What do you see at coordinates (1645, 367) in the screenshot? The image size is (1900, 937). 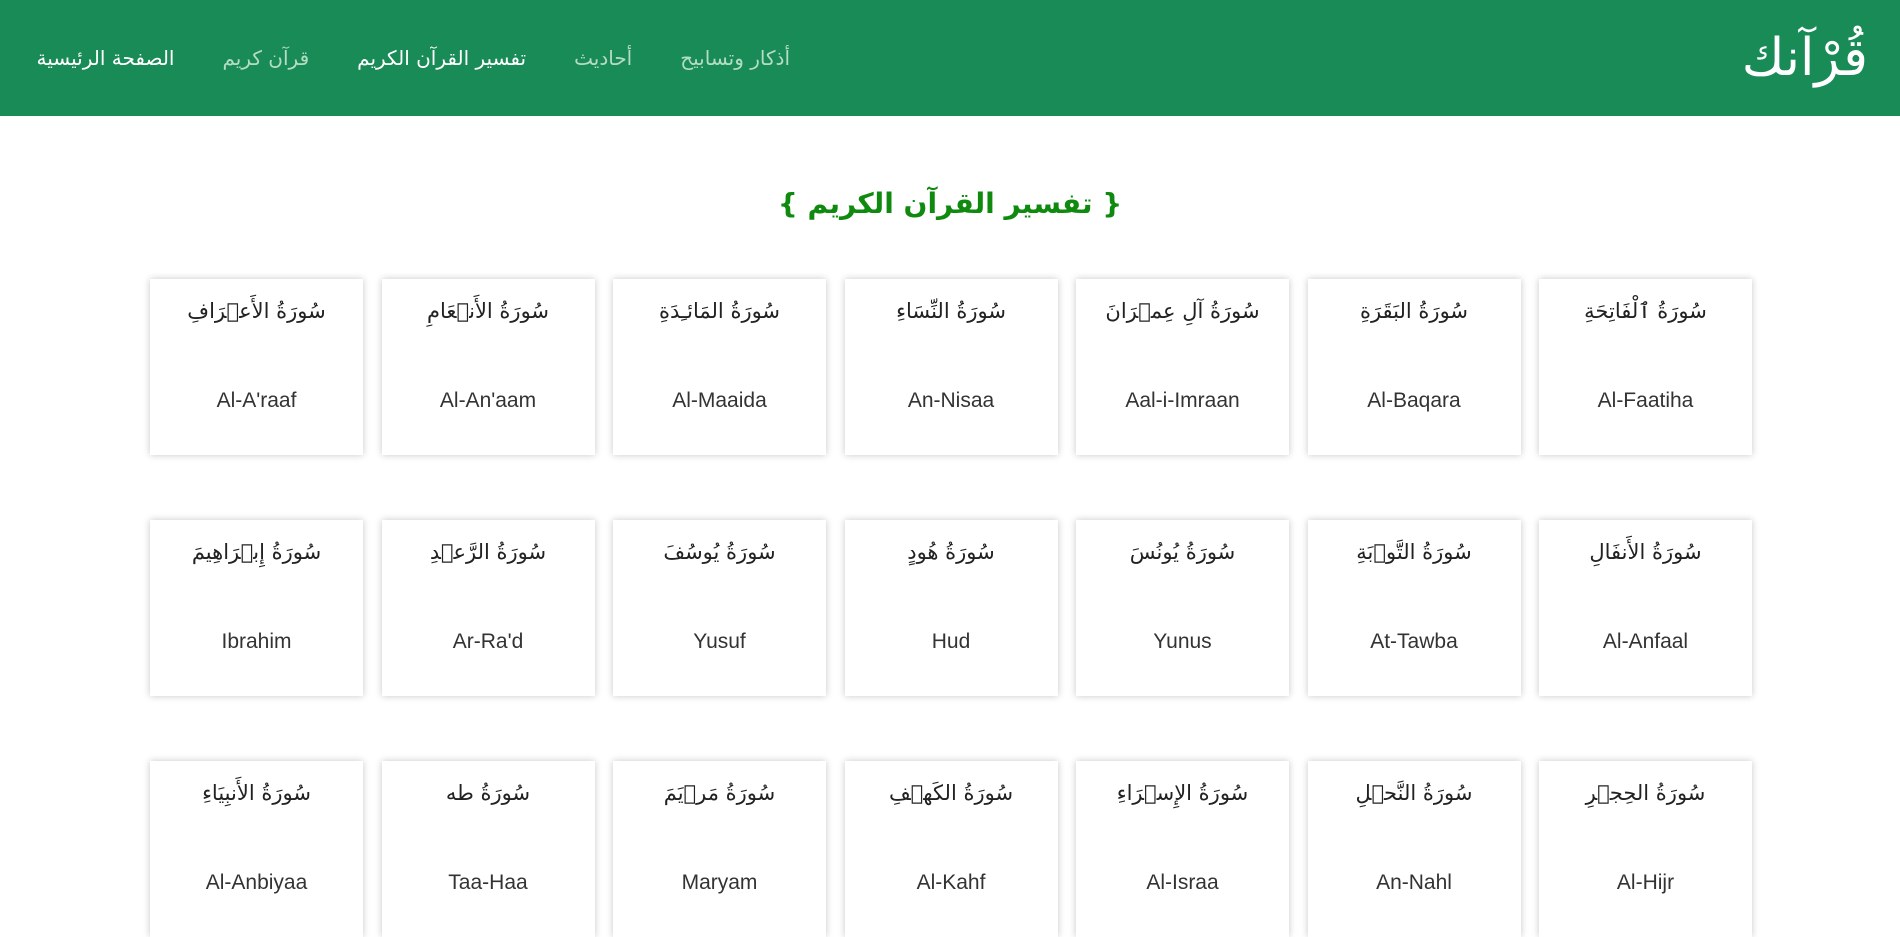 I see `surah-card: سُورَةُ ٱلْفَاتِحَةِ Al-Faatiha` at bounding box center [1645, 367].